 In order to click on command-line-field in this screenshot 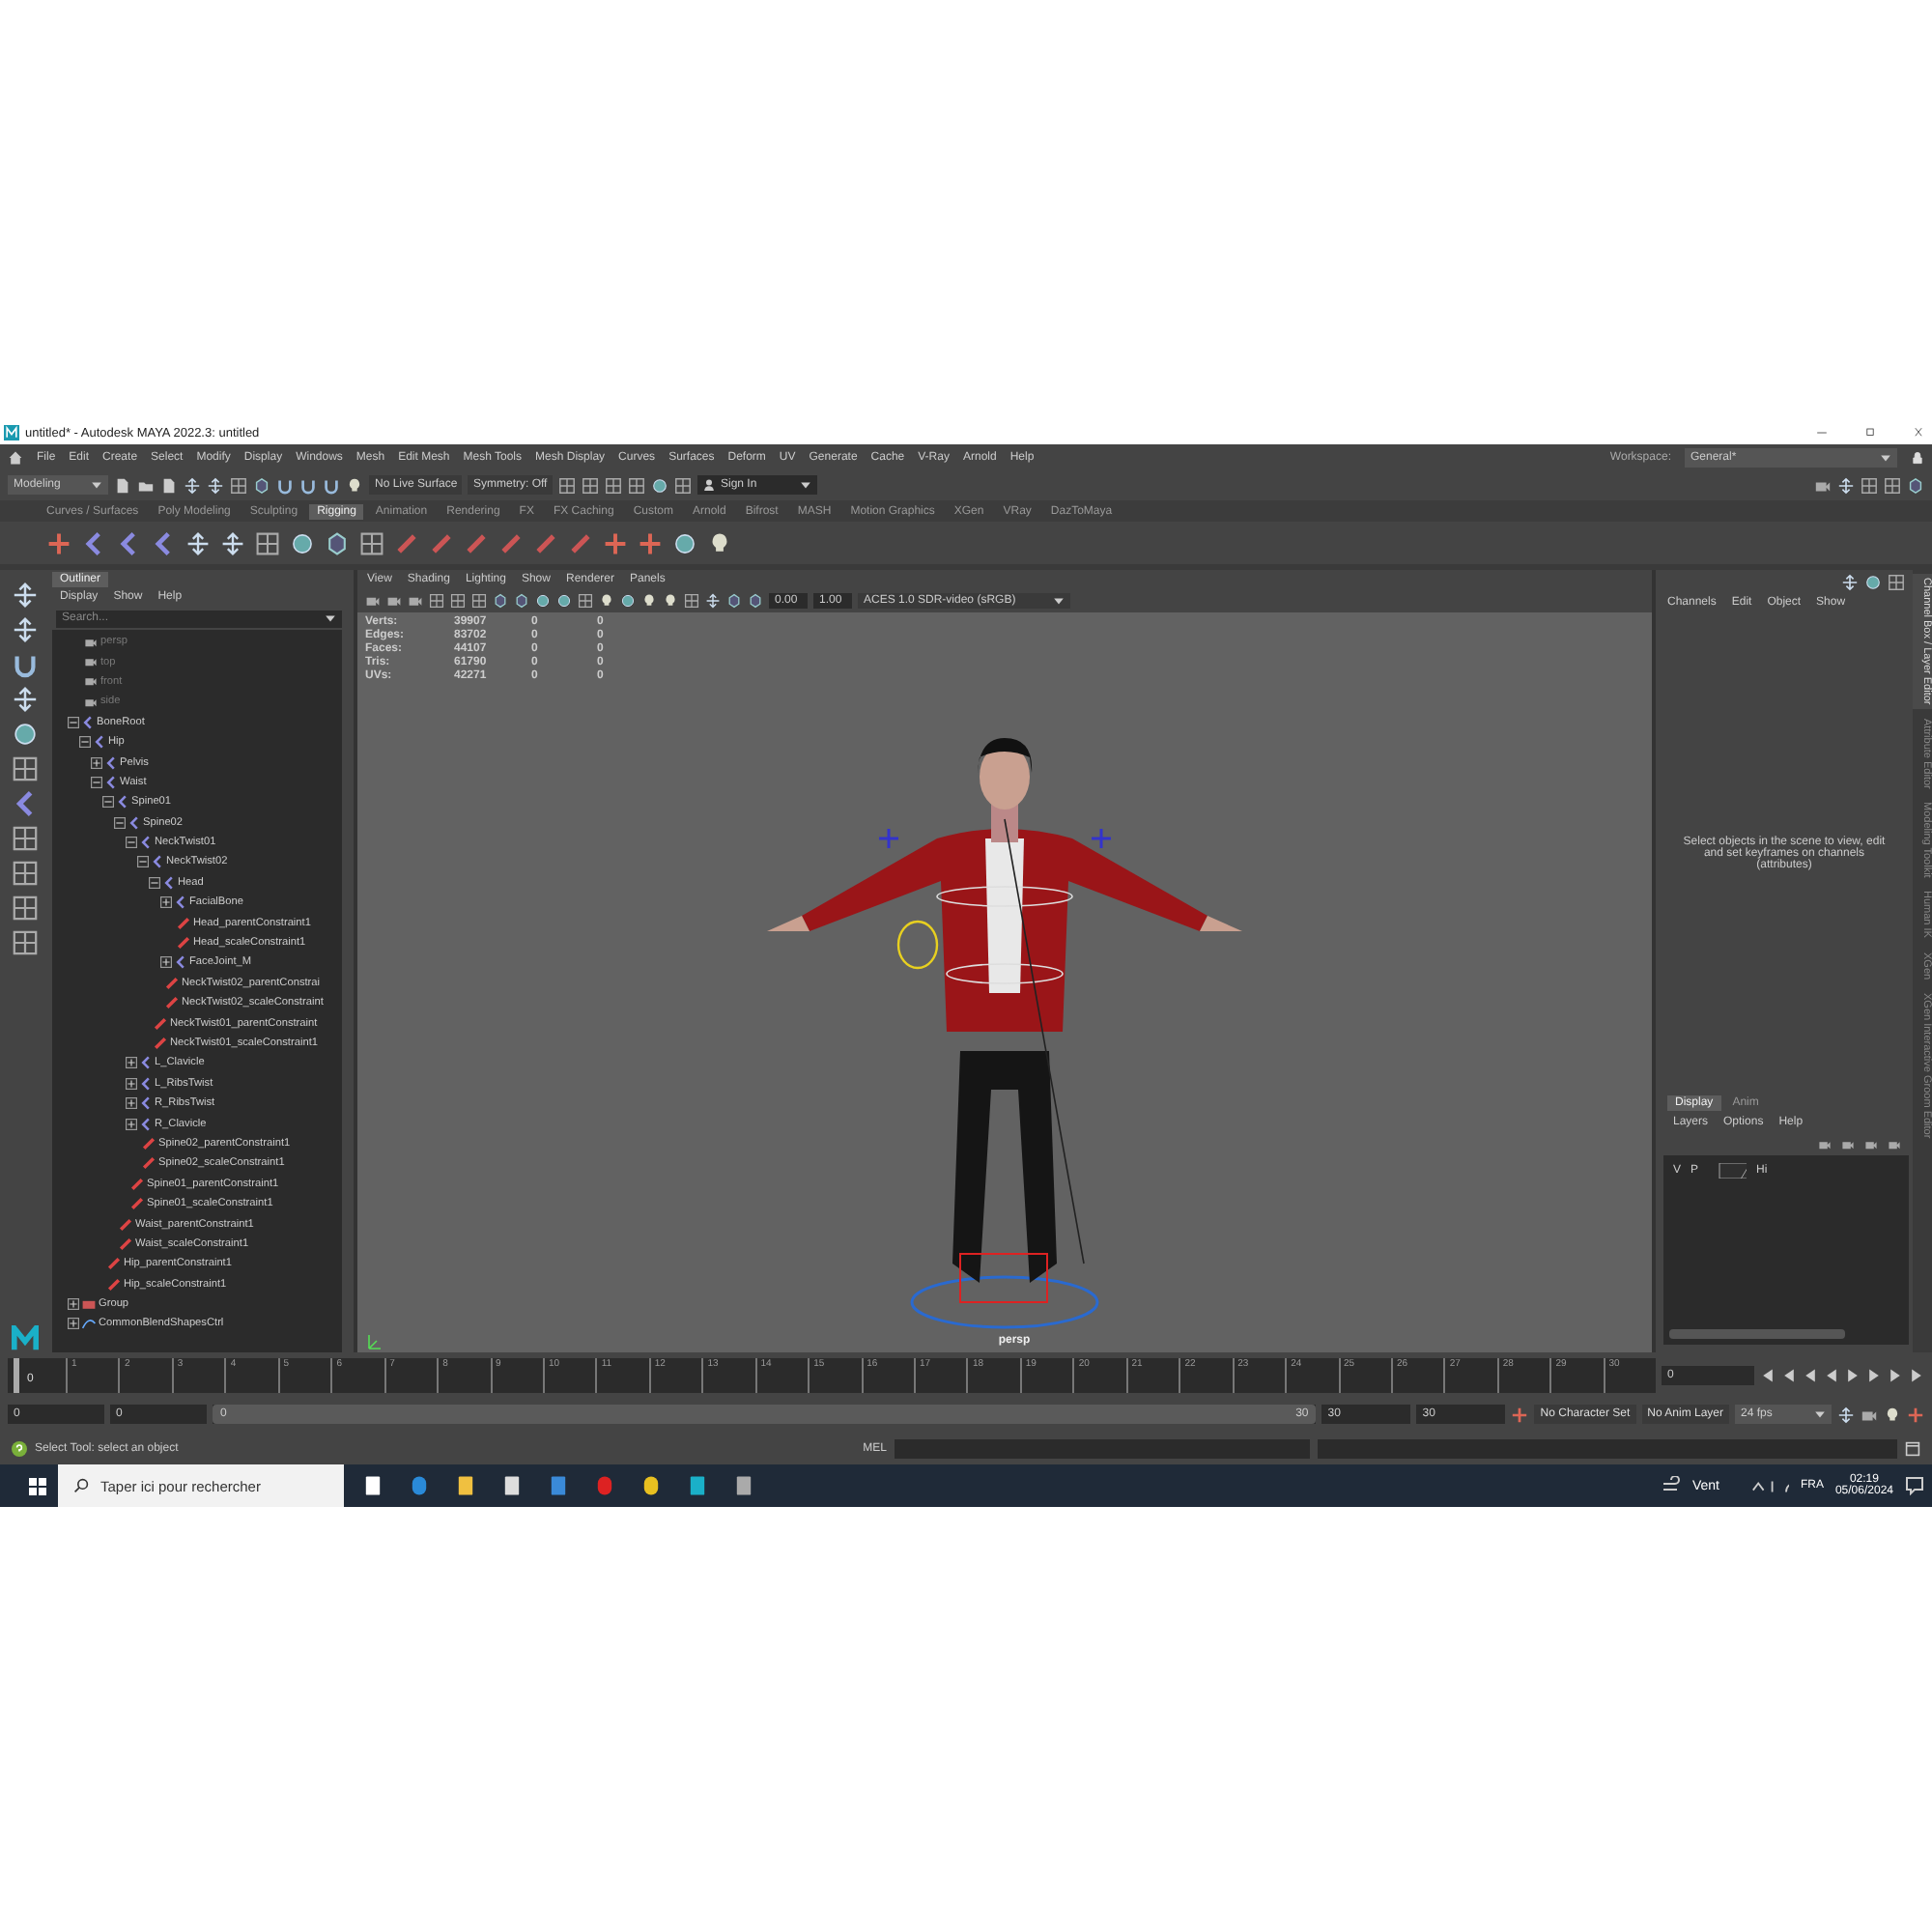, I will do `click(1102, 1448)`.